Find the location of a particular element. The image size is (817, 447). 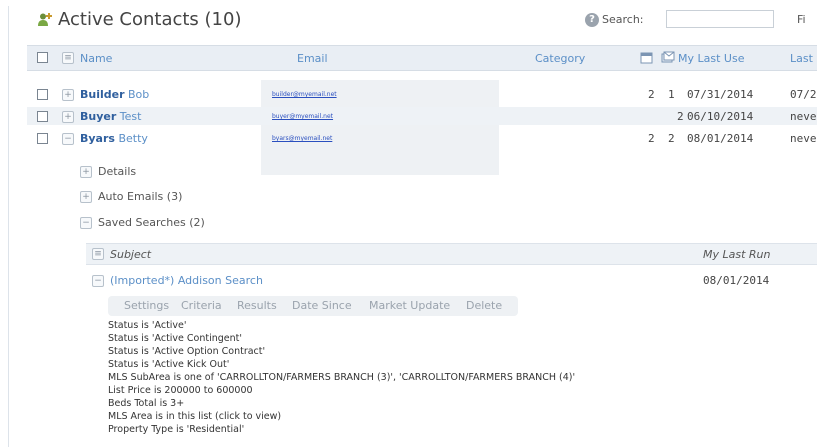

my-last-use-value: 08/01/2014 is located at coordinates (720, 138).